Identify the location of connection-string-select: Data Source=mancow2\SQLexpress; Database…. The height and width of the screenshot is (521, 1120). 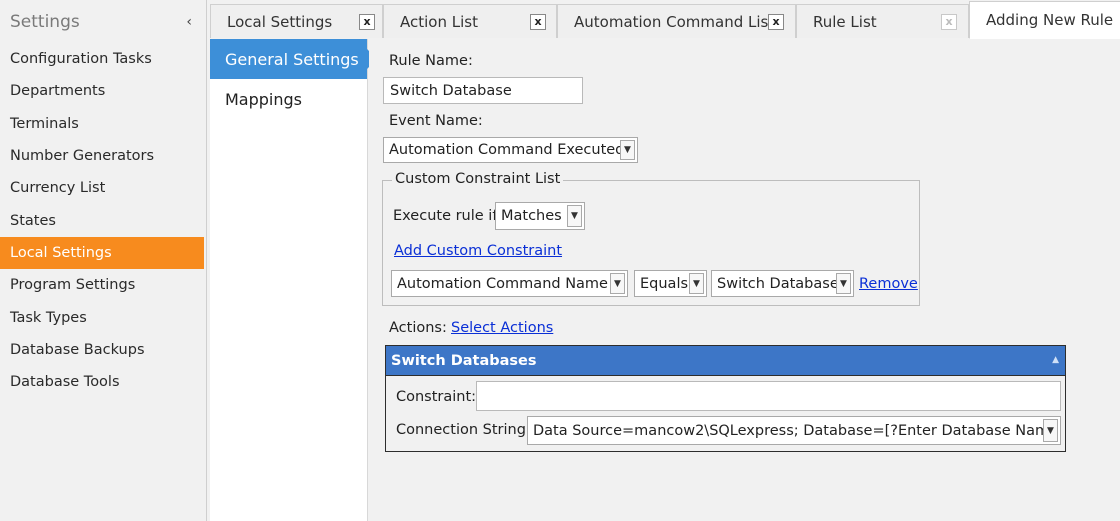
(794, 430).